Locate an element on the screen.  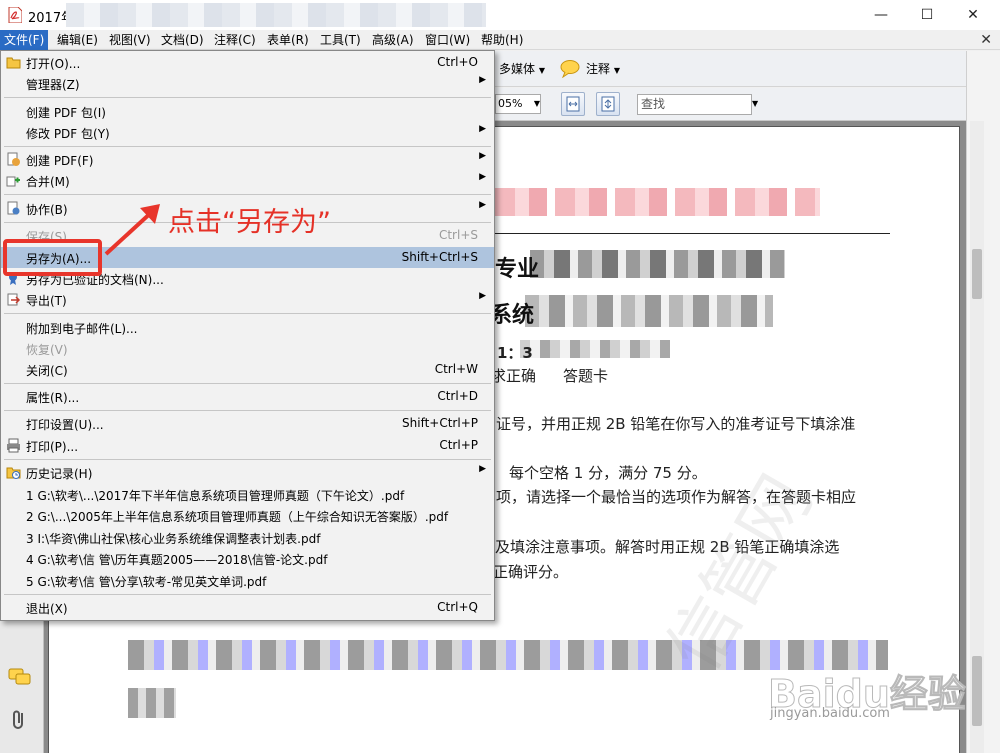
recent-file-label: 3 I:\华资\佛山社保\核心业务系统维保调整表计划表.pdf is located at coordinates (173, 539).